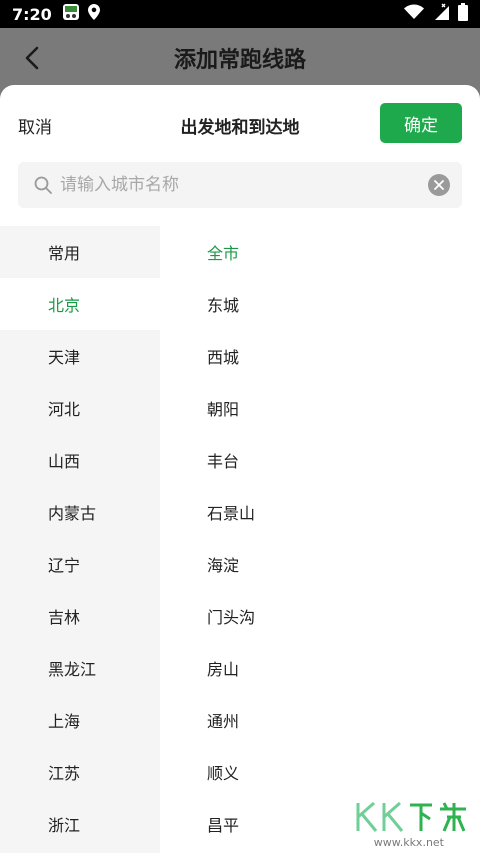 Image resolution: width=480 pixels, height=853 pixels. Describe the element at coordinates (44, 185) in the screenshot. I see `search-icon` at that location.